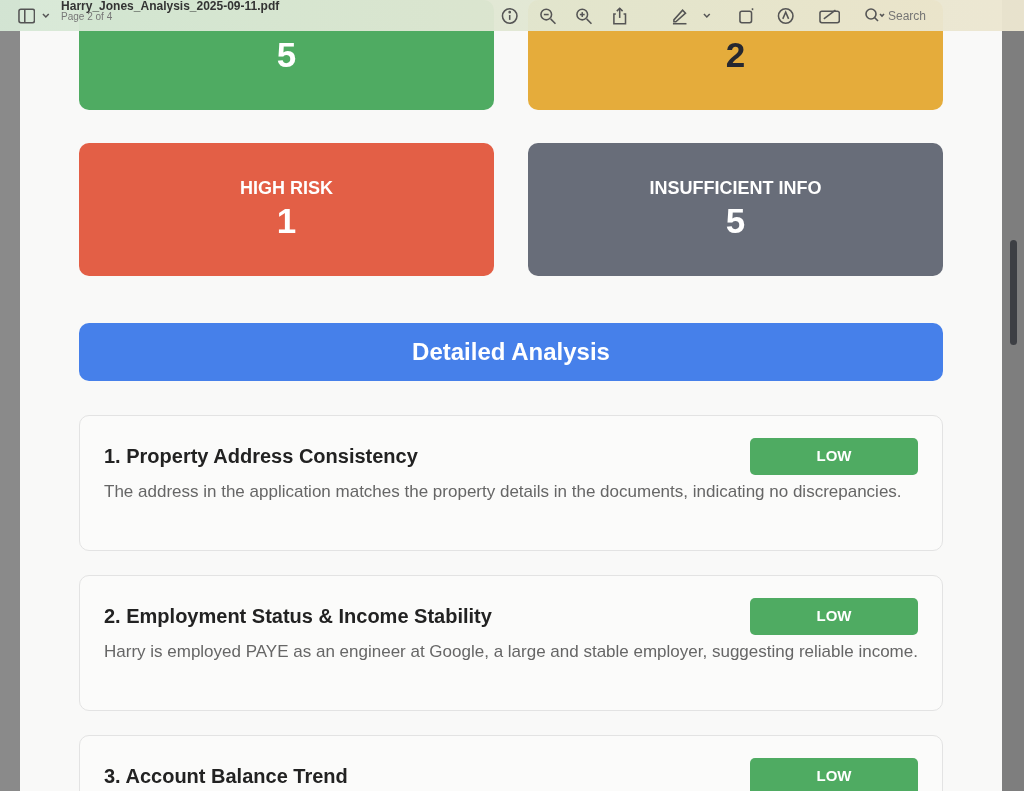 The height and width of the screenshot is (791, 1024). What do you see at coordinates (620, 15) in the screenshot?
I see `share-icon` at bounding box center [620, 15].